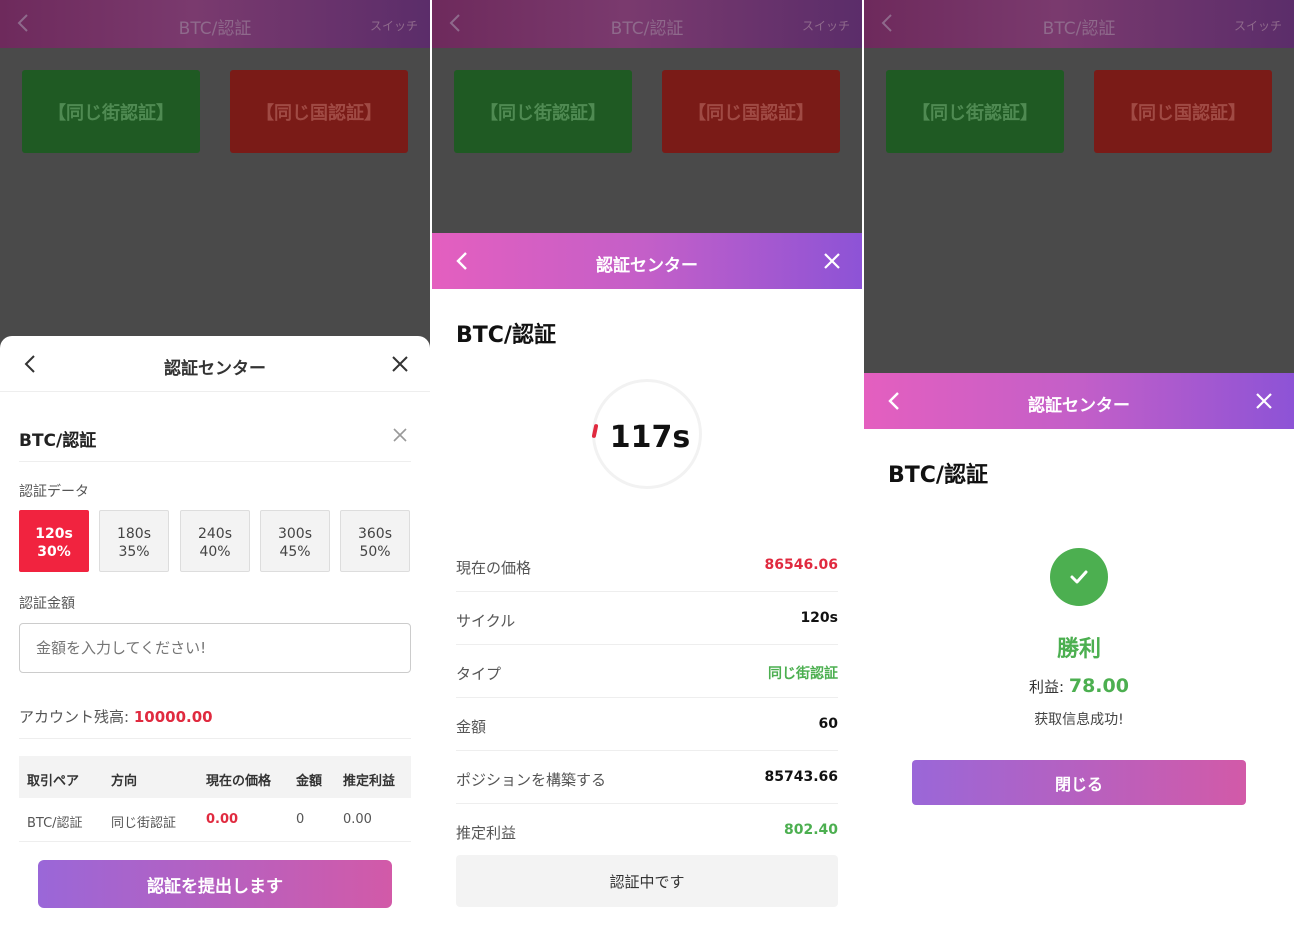  I want to click on table-cell: 同じ街認証, so click(144, 823).